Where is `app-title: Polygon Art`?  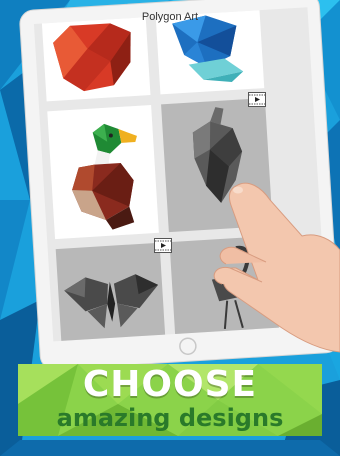 app-title: Polygon Art is located at coordinates (170, 17).